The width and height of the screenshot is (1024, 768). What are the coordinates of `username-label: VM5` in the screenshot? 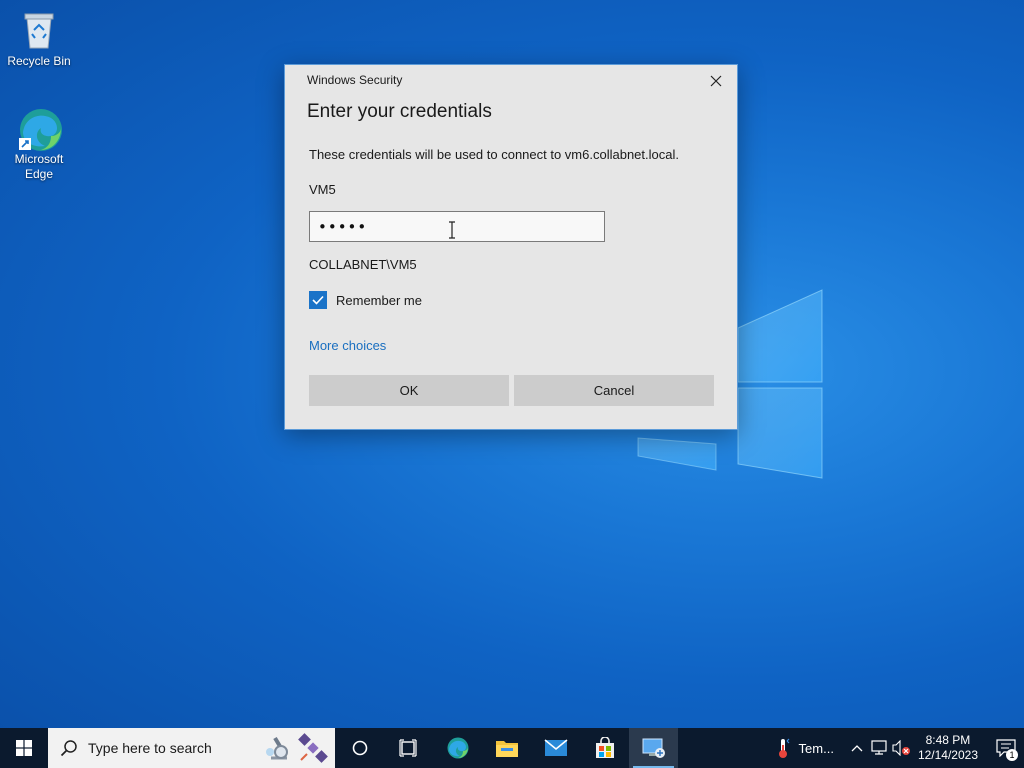 It's located at (322, 189).